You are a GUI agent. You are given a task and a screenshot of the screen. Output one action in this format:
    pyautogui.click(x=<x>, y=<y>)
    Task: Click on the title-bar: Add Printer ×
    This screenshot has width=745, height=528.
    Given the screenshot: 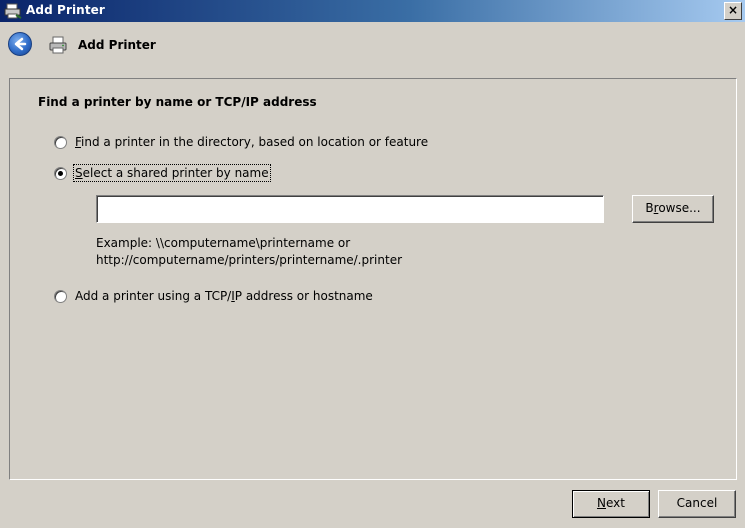 What is the action you would take?
    pyautogui.click(x=372, y=11)
    